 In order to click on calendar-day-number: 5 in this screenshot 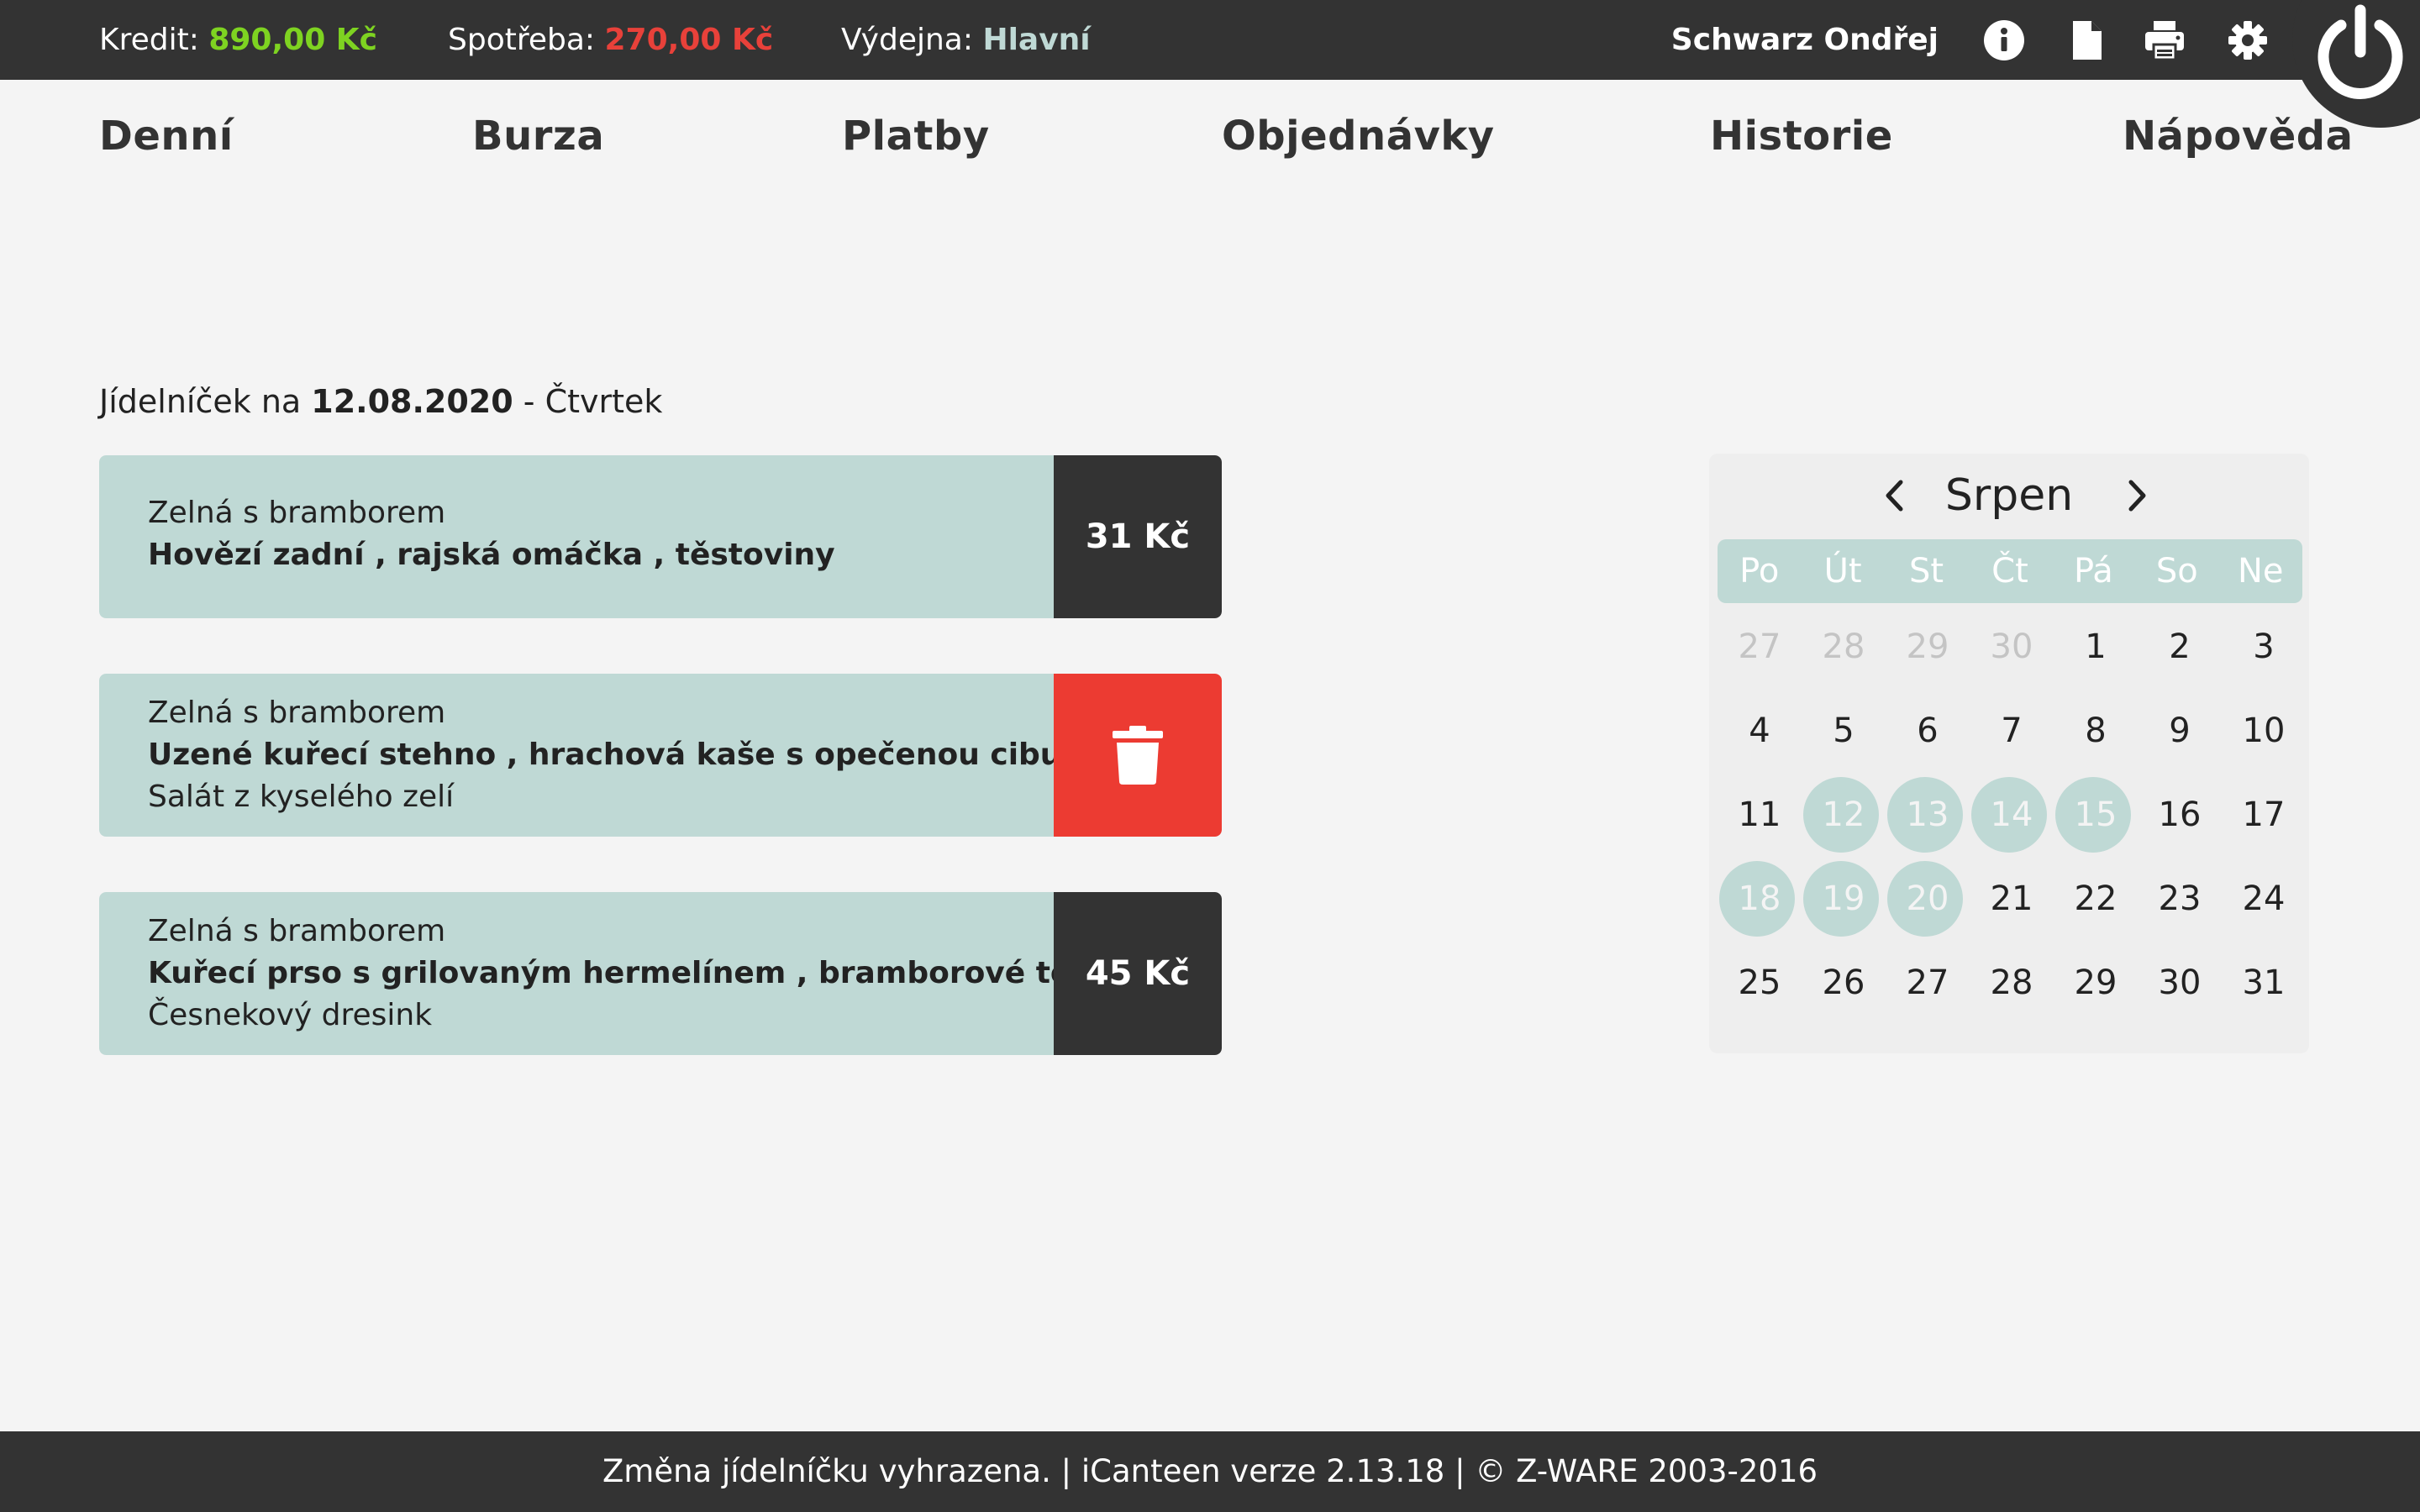, I will do `click(1844, 730)`.